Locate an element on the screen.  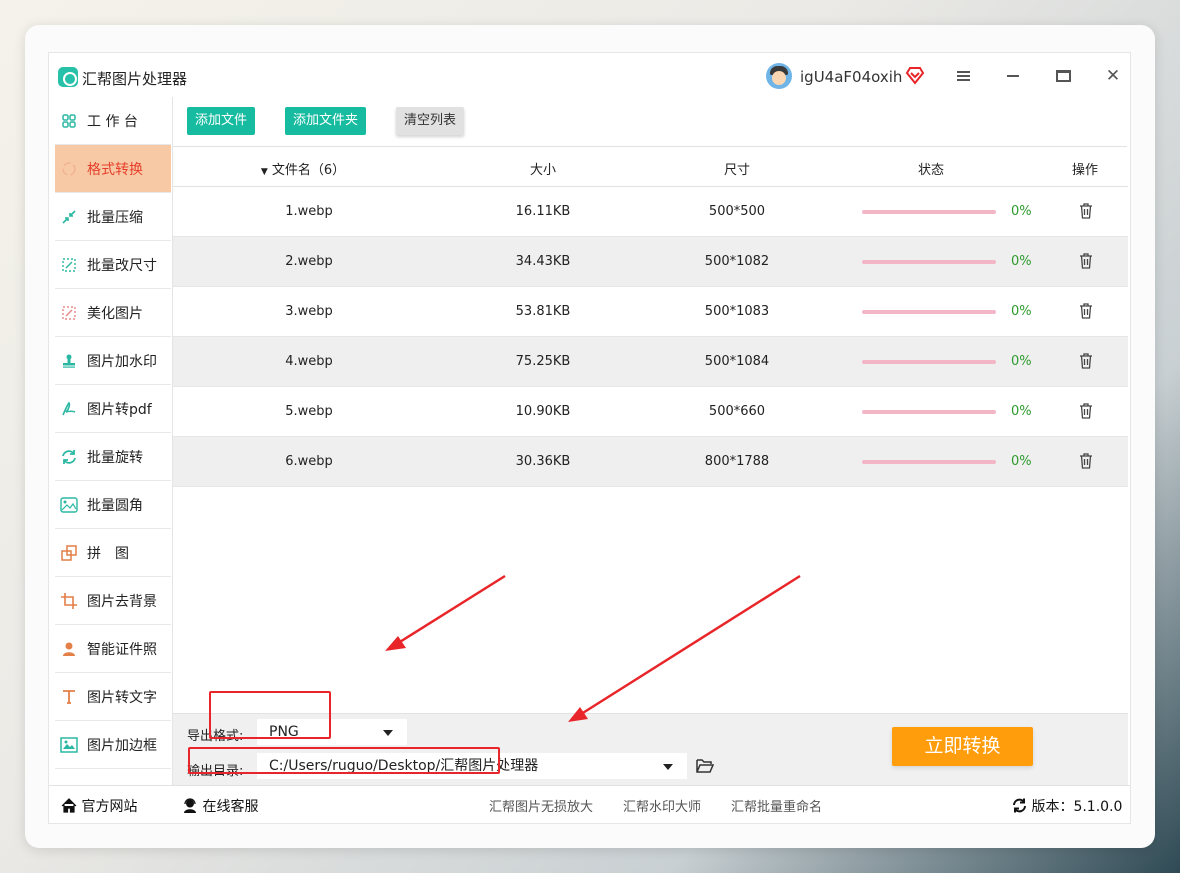
close-icon: ✕ is located at coordinates (1113, 76).